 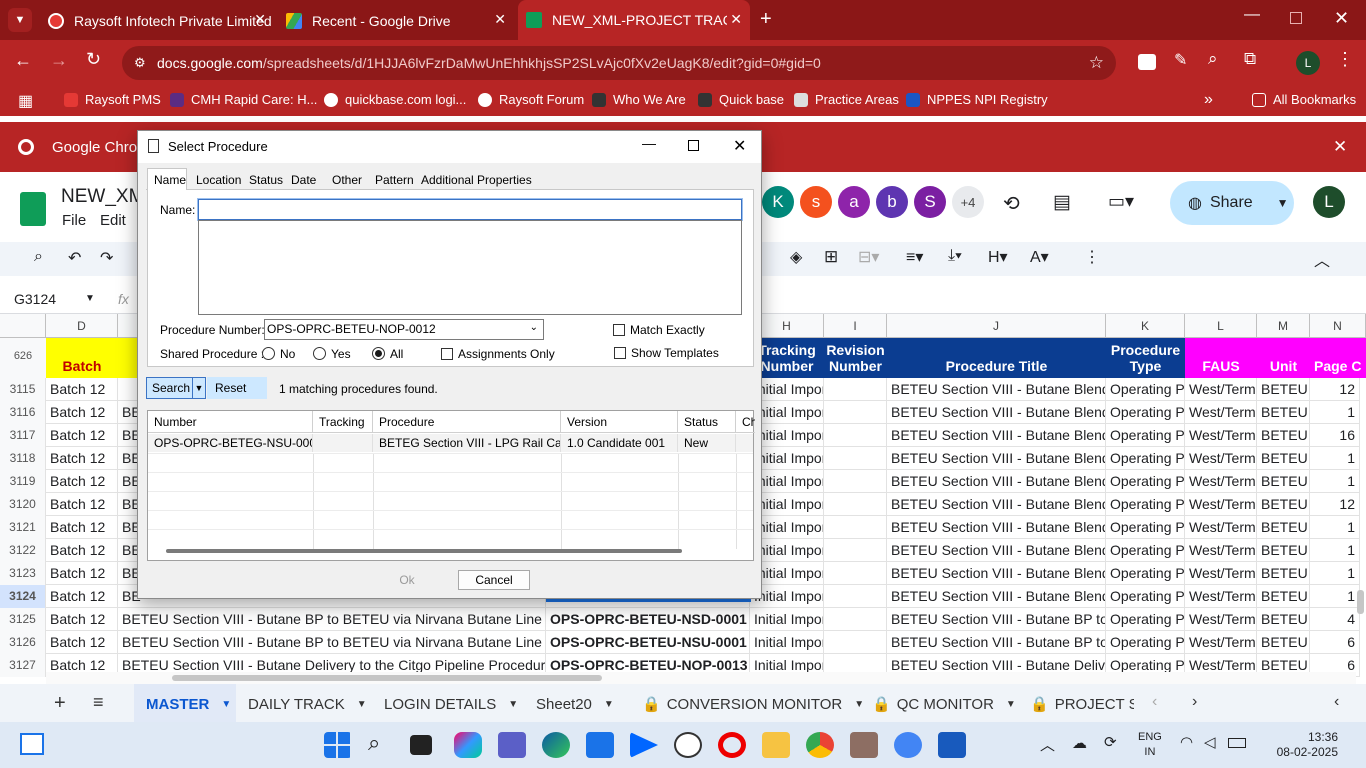 I want to click on chrome-icon, so click(x=820, y=745).